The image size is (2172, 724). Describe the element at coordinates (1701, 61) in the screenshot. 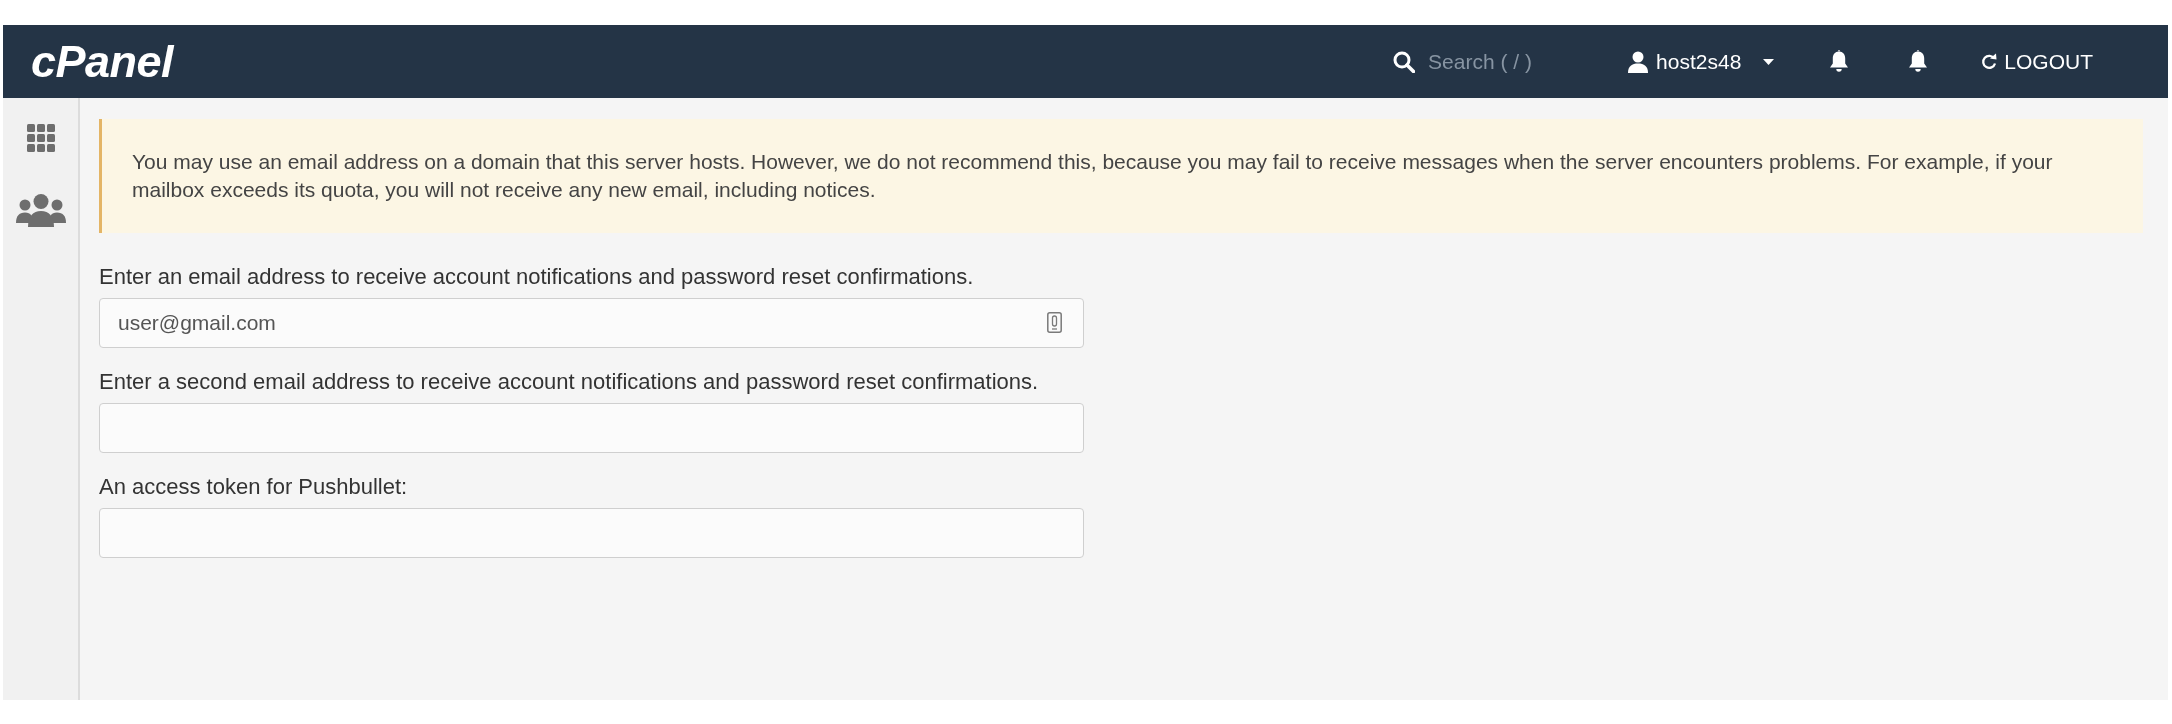

I see `user-menu-button: host2s48` at that location.